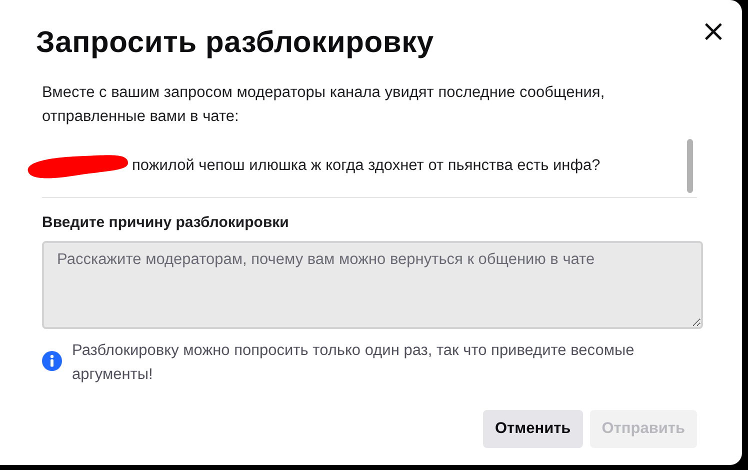 Image resolution: width=748 pixels, height=470 pixels. Describe the element at coordinates (52, 361) in the screenshot. I see `info-icon` at that location.